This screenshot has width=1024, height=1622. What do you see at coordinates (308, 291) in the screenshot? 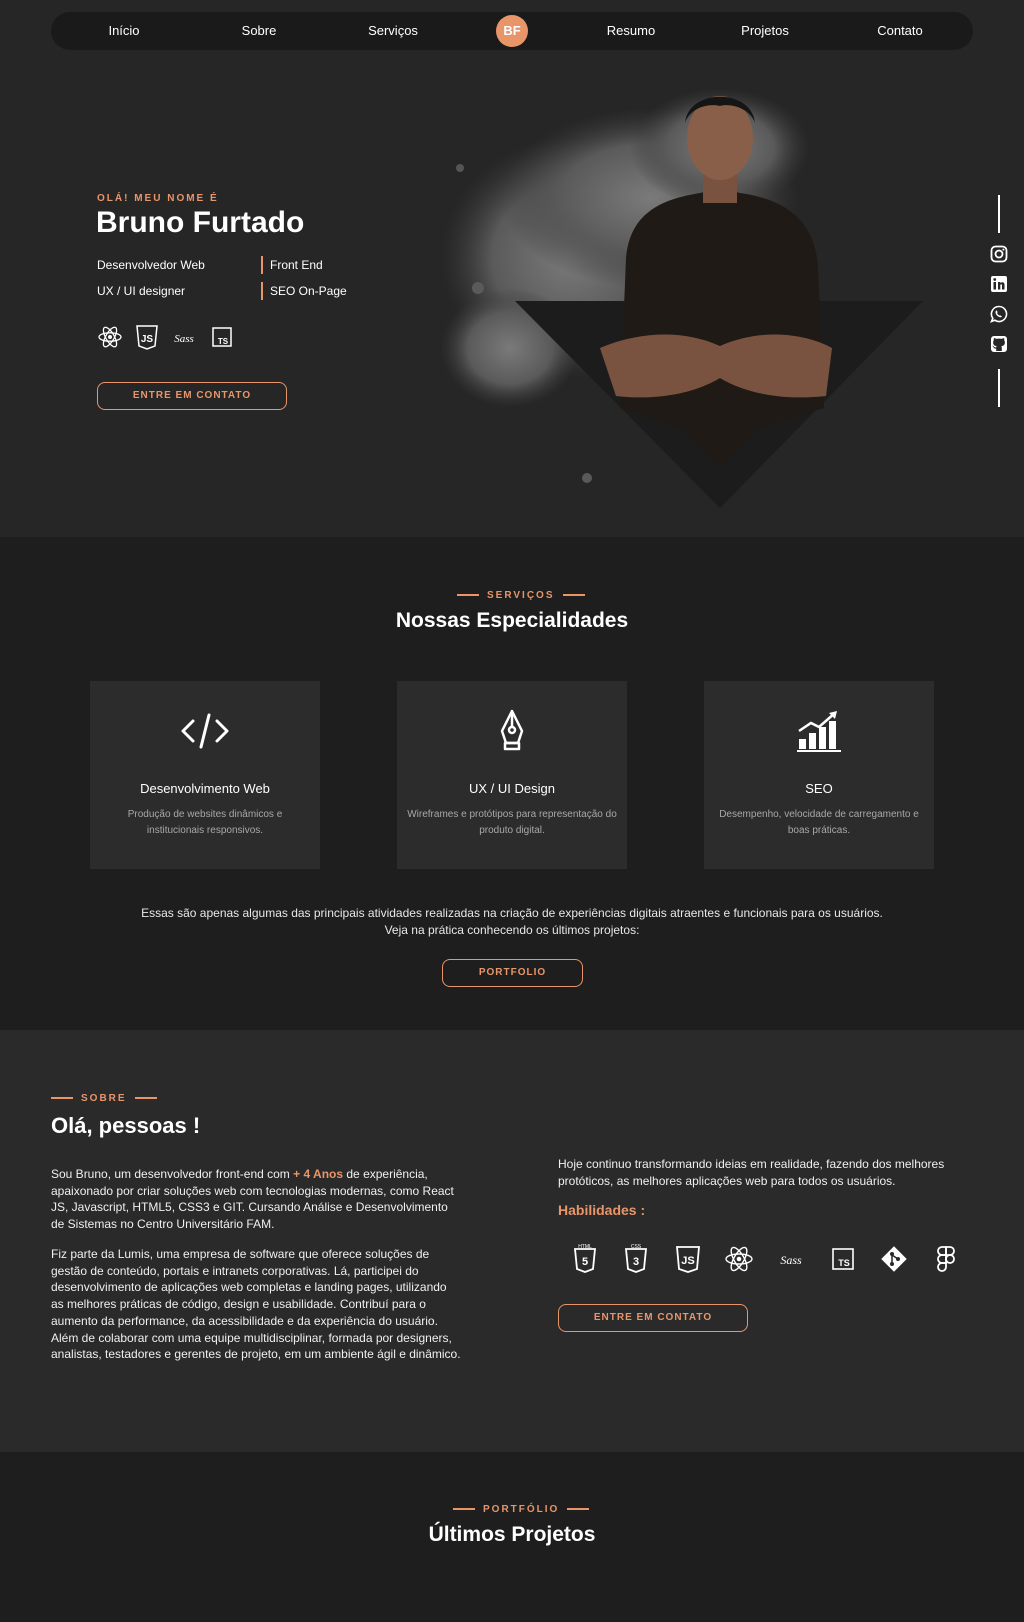
I see `role-seo: SEO On-Page` at bounding box center [308, 291].